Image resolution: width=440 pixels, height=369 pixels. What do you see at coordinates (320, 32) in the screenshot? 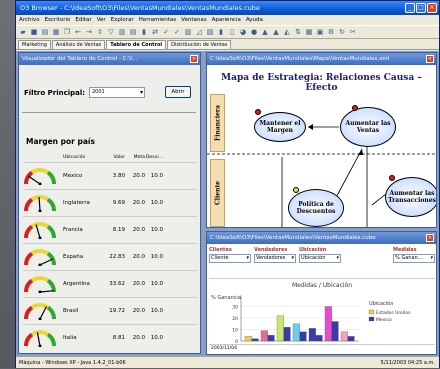
I see `window-icon: ▣` at bounding box center [320, 32].